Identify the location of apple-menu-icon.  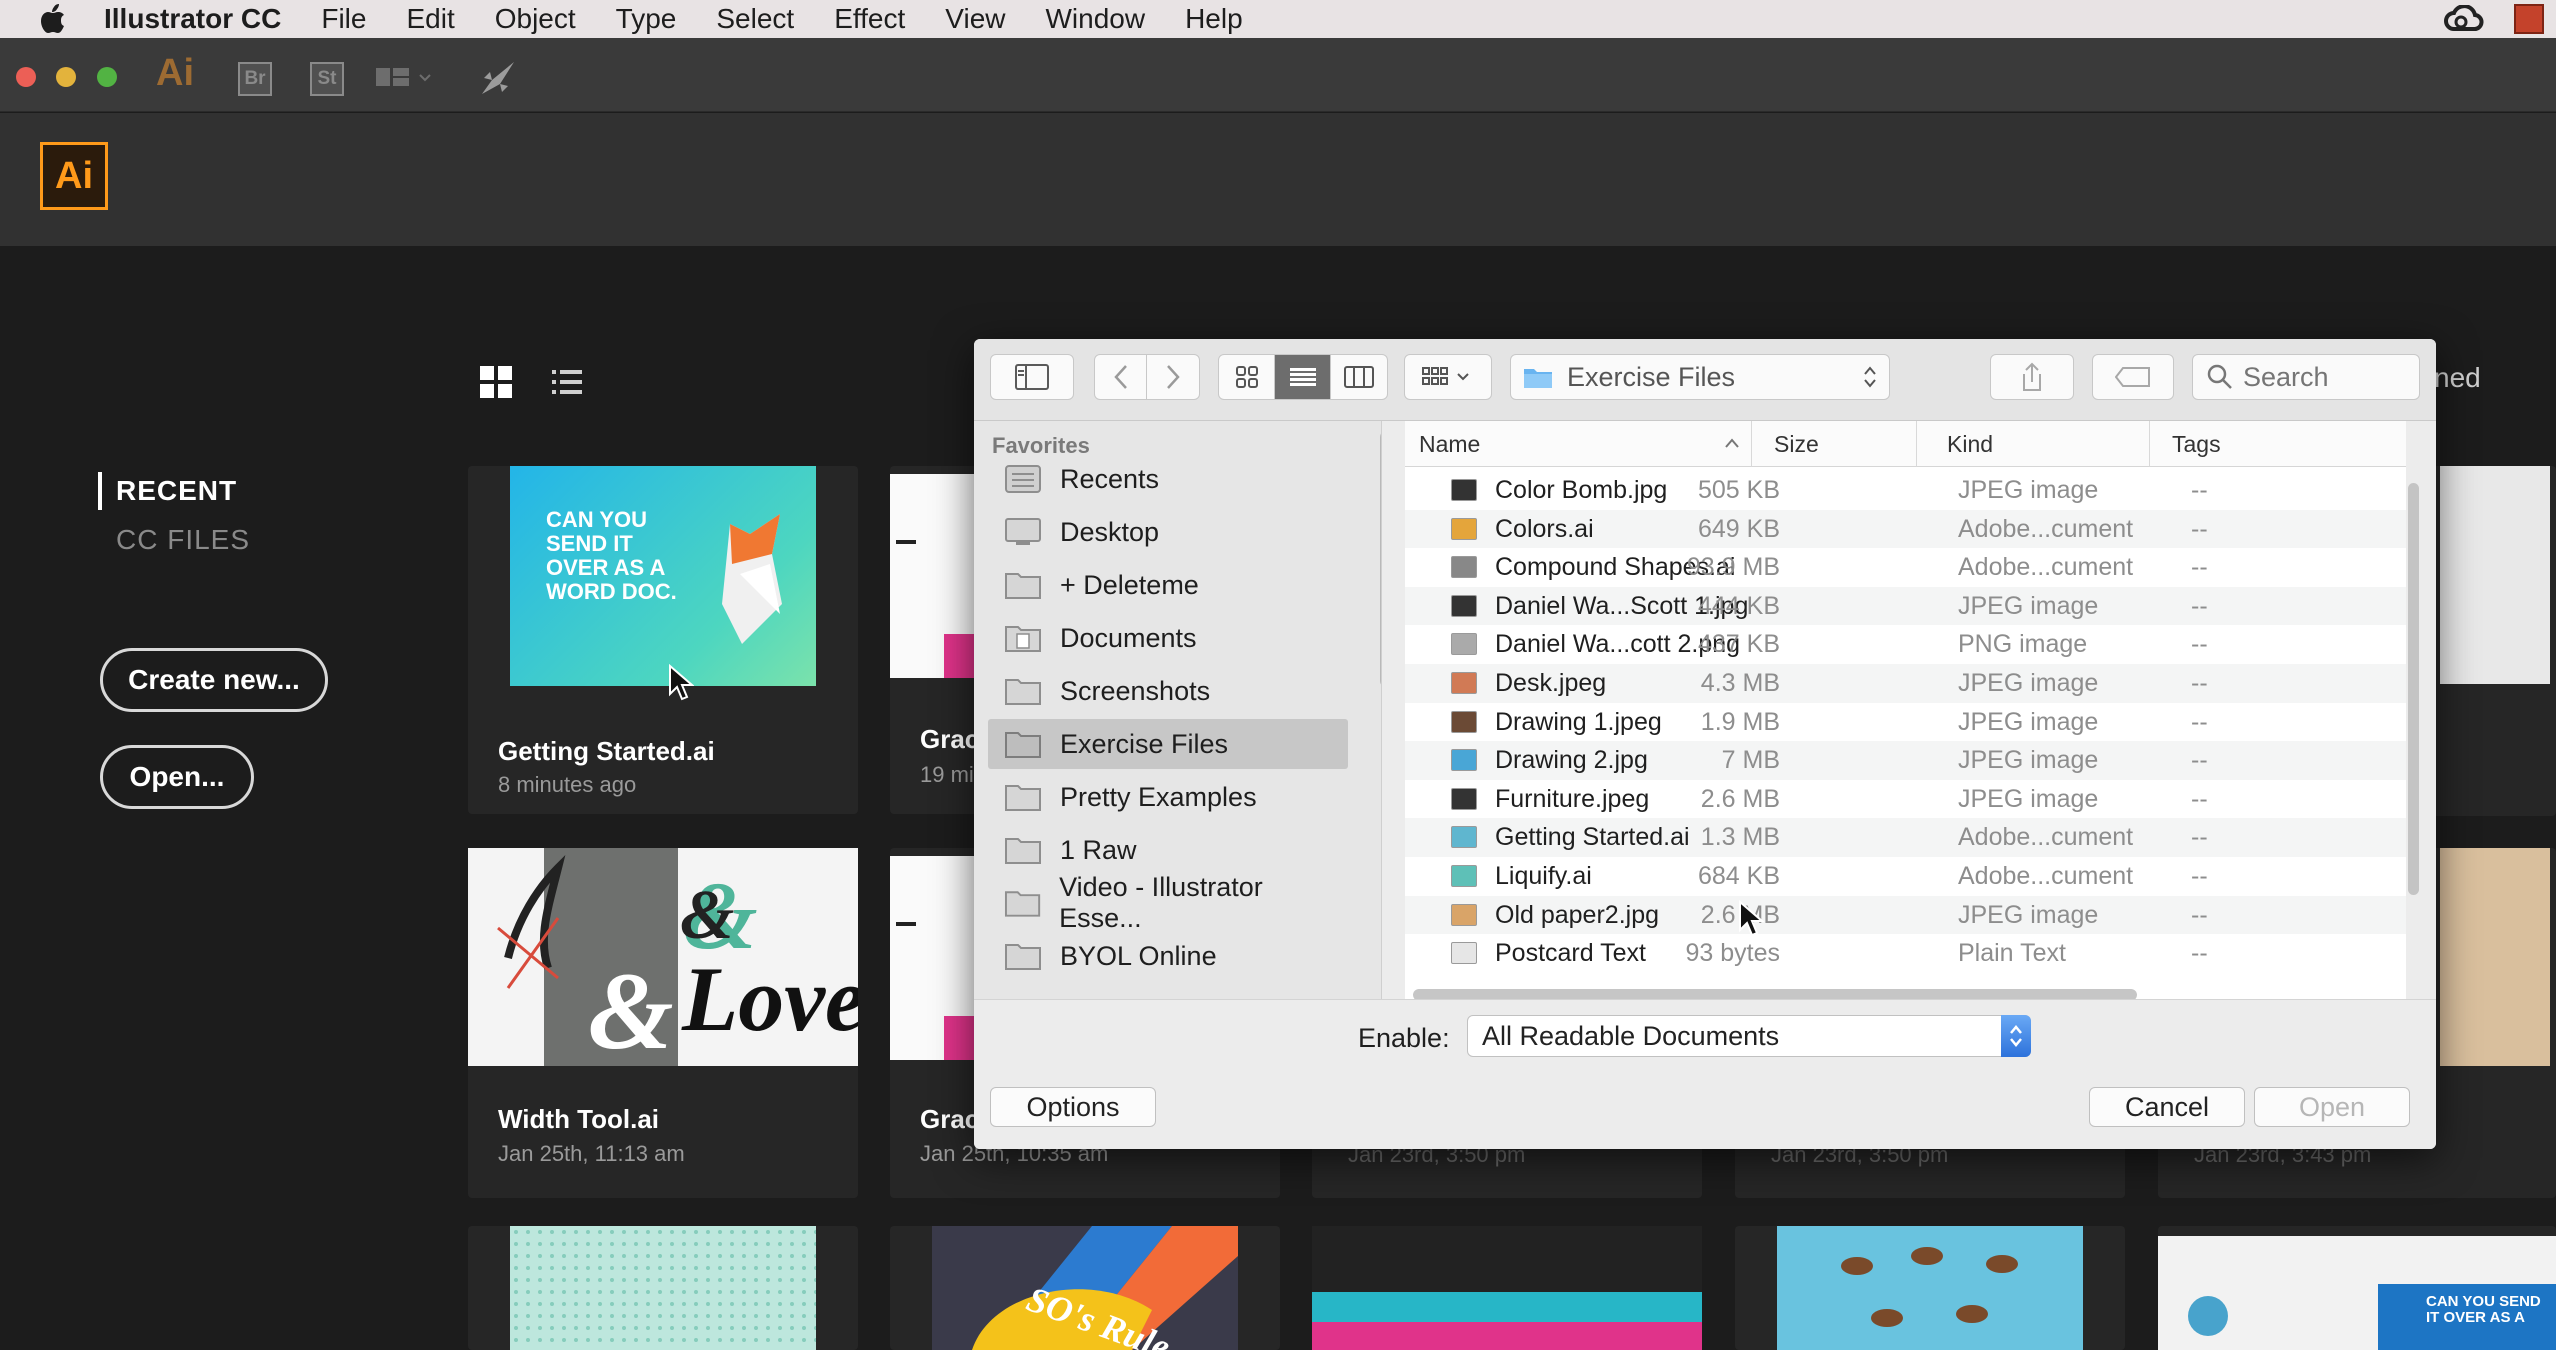
(53, 19).